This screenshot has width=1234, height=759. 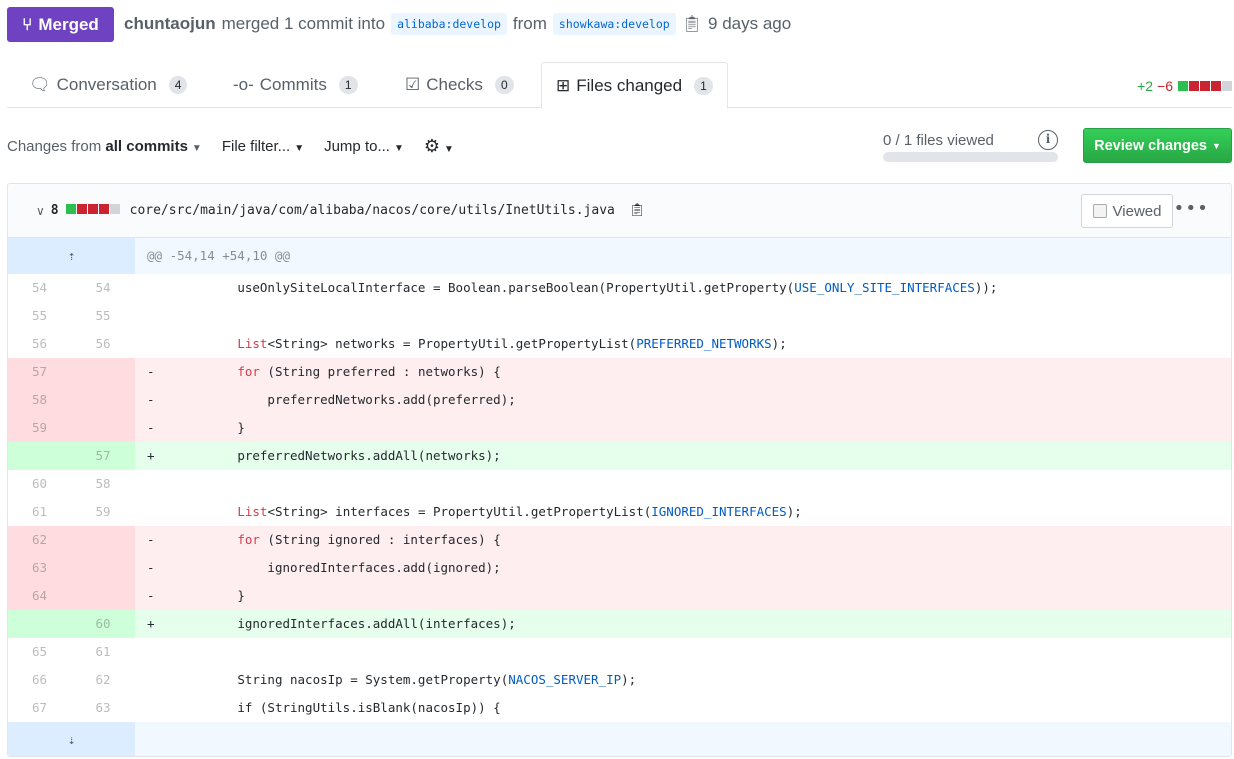 What do you see at coordinates (614, 24) in the screenshot?
I see `head-branch: showkawa:develop` at bounding box center [614, 24].